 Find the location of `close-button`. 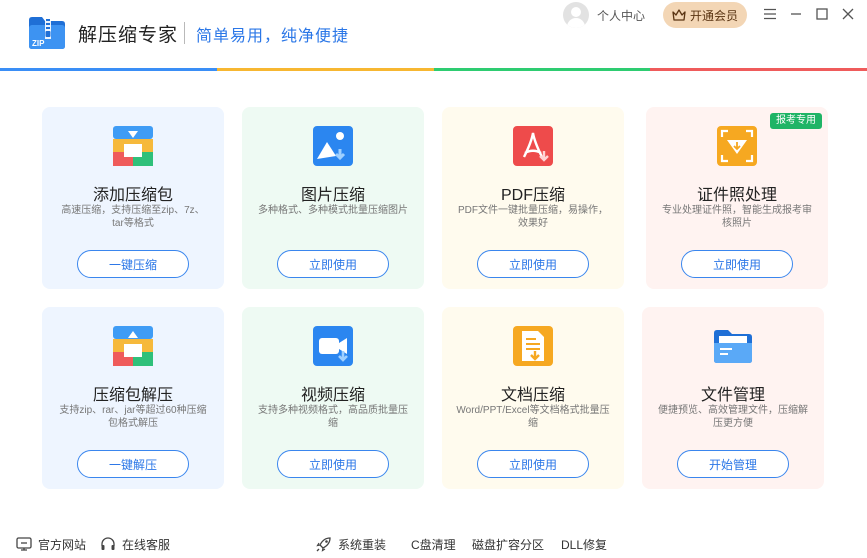

close-button is located at coordinates (848, 14).